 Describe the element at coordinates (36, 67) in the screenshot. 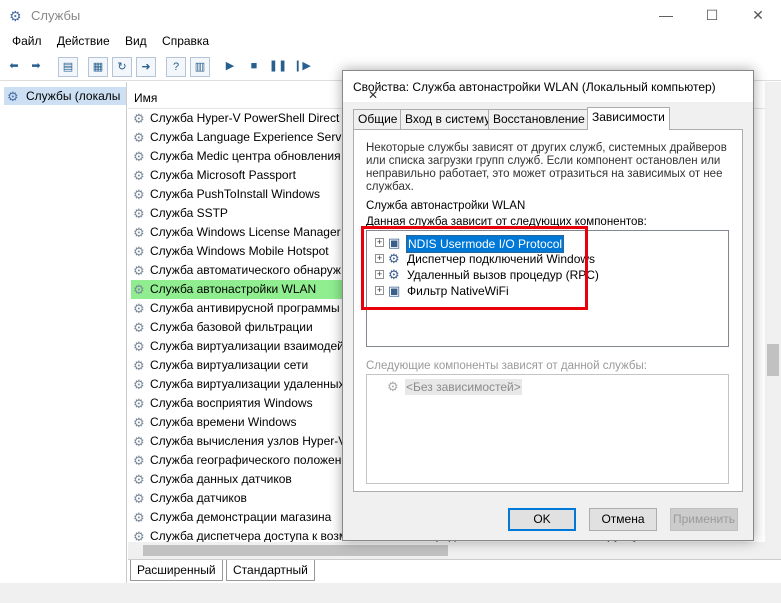

I see `forward-arrow-icon: ➡` at that location.